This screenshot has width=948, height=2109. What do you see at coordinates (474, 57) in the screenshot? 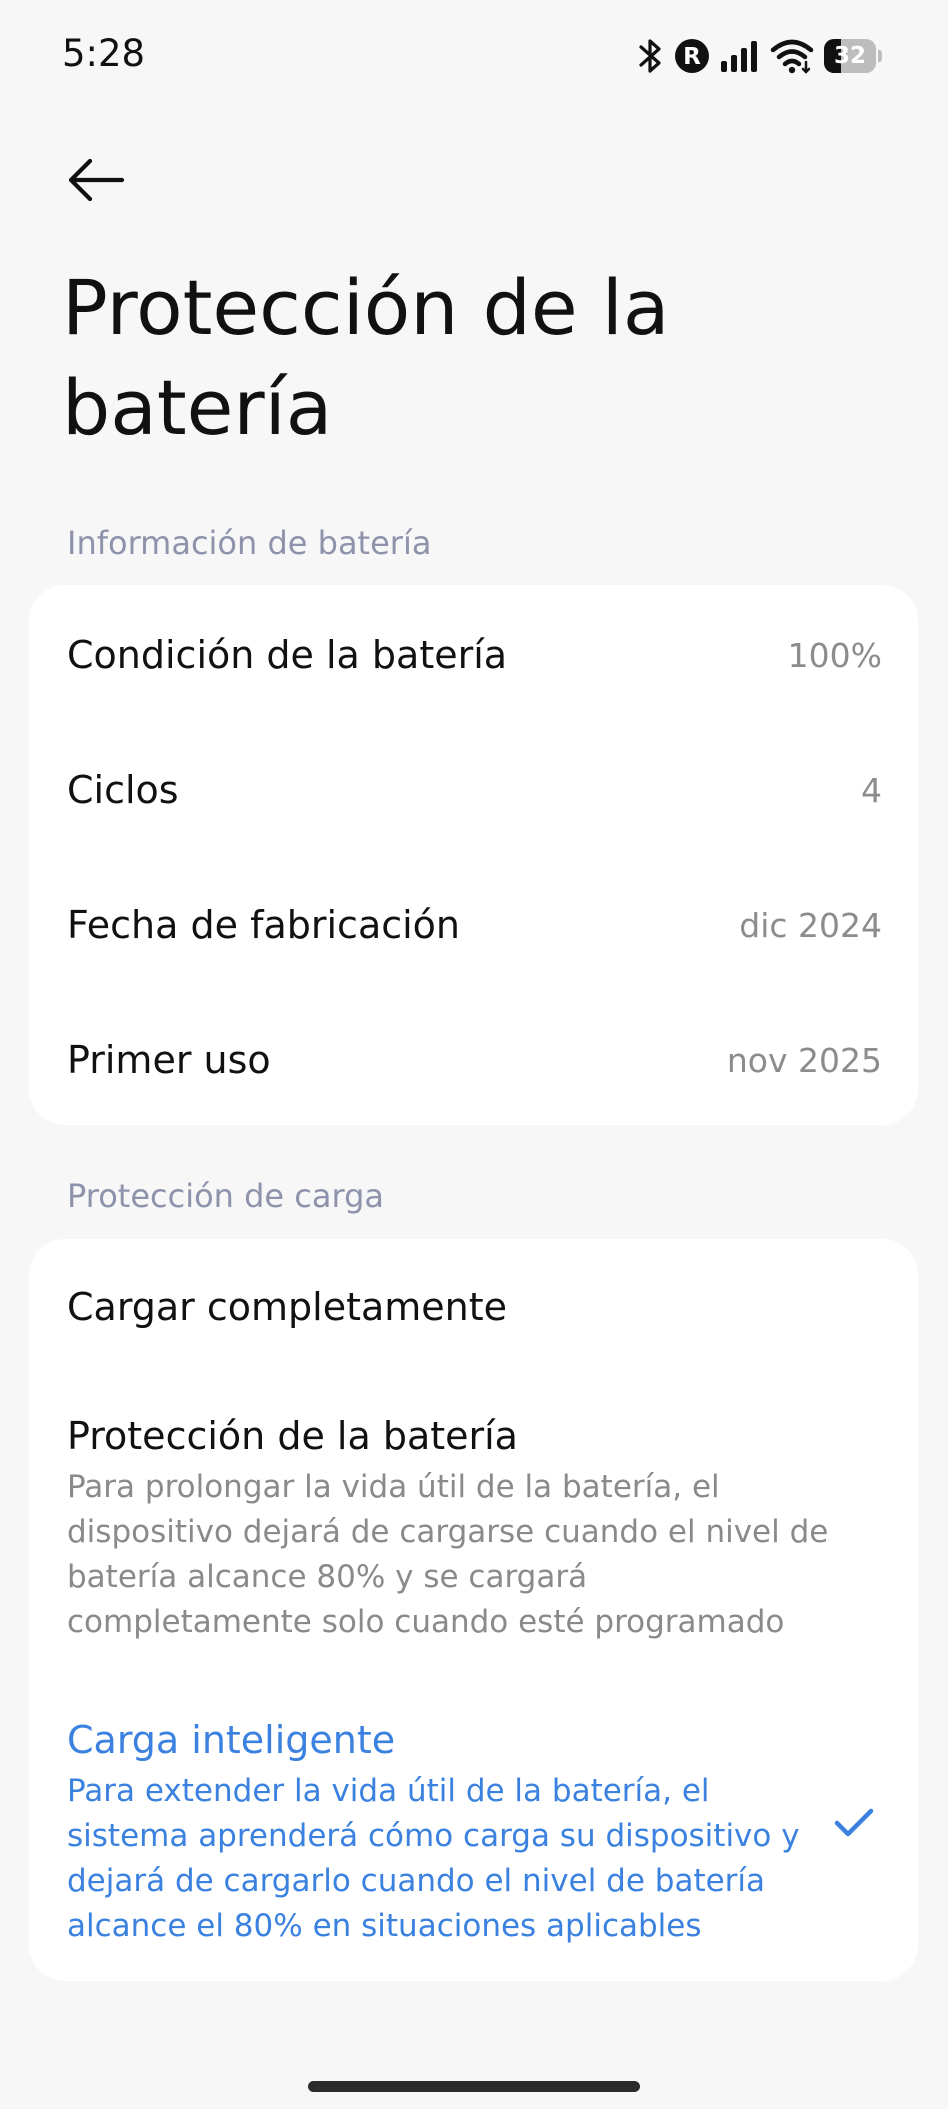
I see `status-bar: 5:28 R 32` at bounding box center [474, 57].